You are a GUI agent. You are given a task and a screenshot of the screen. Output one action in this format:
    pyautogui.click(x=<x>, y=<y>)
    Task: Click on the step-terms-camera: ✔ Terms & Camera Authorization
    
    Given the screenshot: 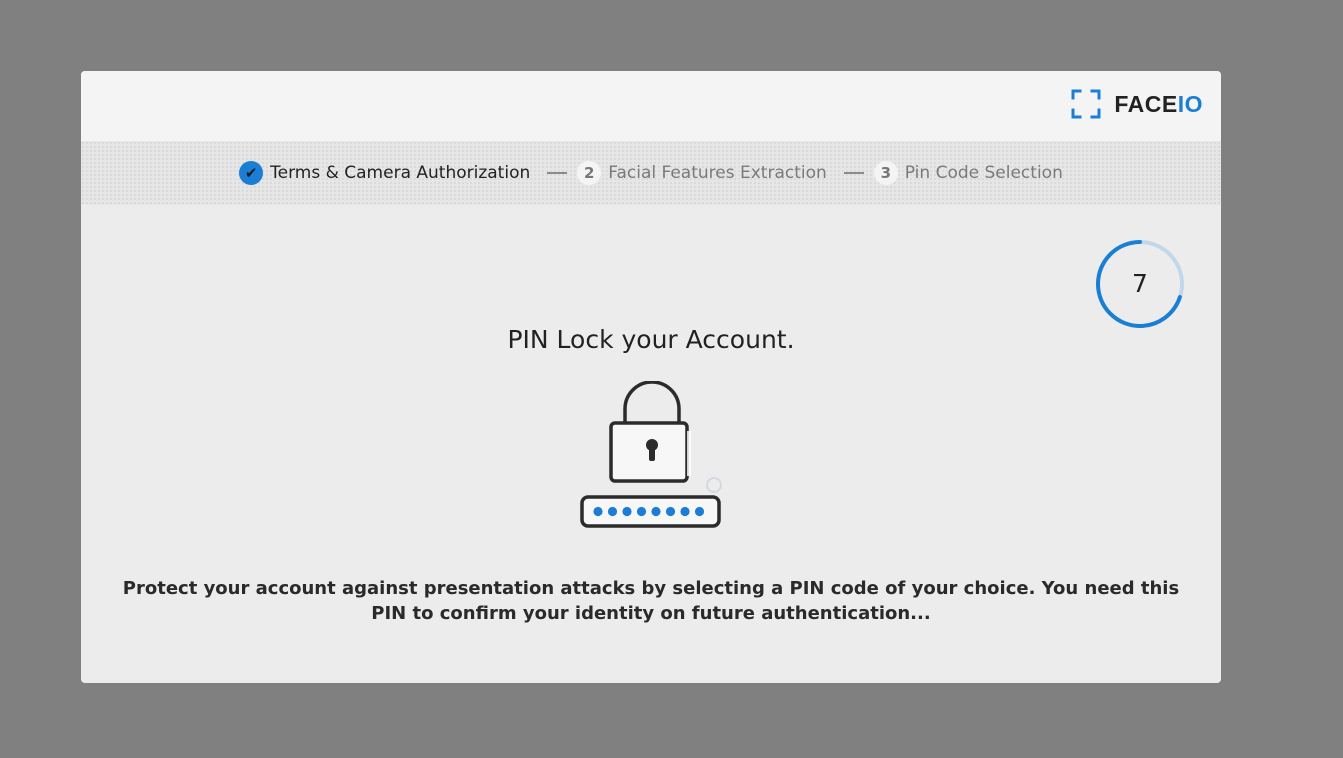 What is the action you would take?
    pyautogui.click(x=384, y=173)
    